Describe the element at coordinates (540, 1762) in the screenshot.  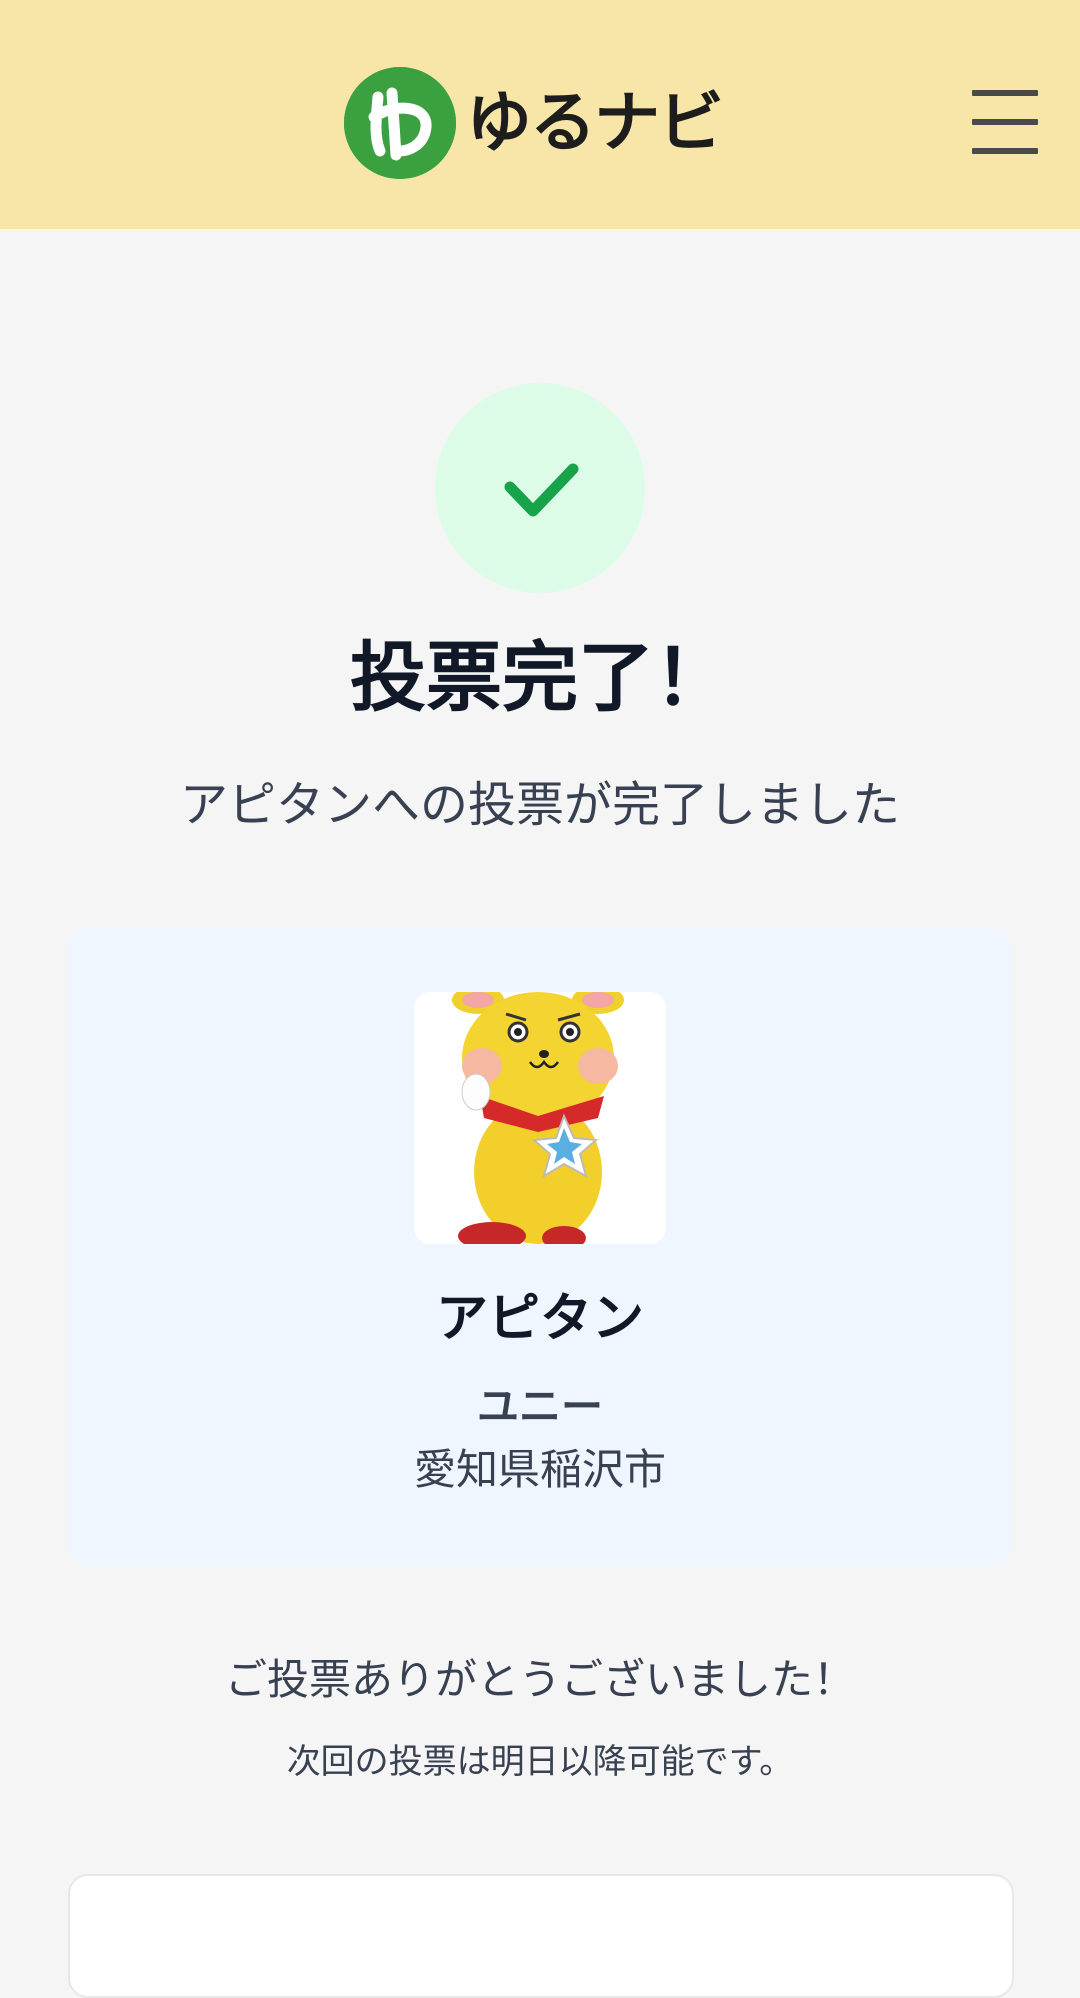
I see `next-vote-note: 次回の投票は明日以降可能です。` at that location.